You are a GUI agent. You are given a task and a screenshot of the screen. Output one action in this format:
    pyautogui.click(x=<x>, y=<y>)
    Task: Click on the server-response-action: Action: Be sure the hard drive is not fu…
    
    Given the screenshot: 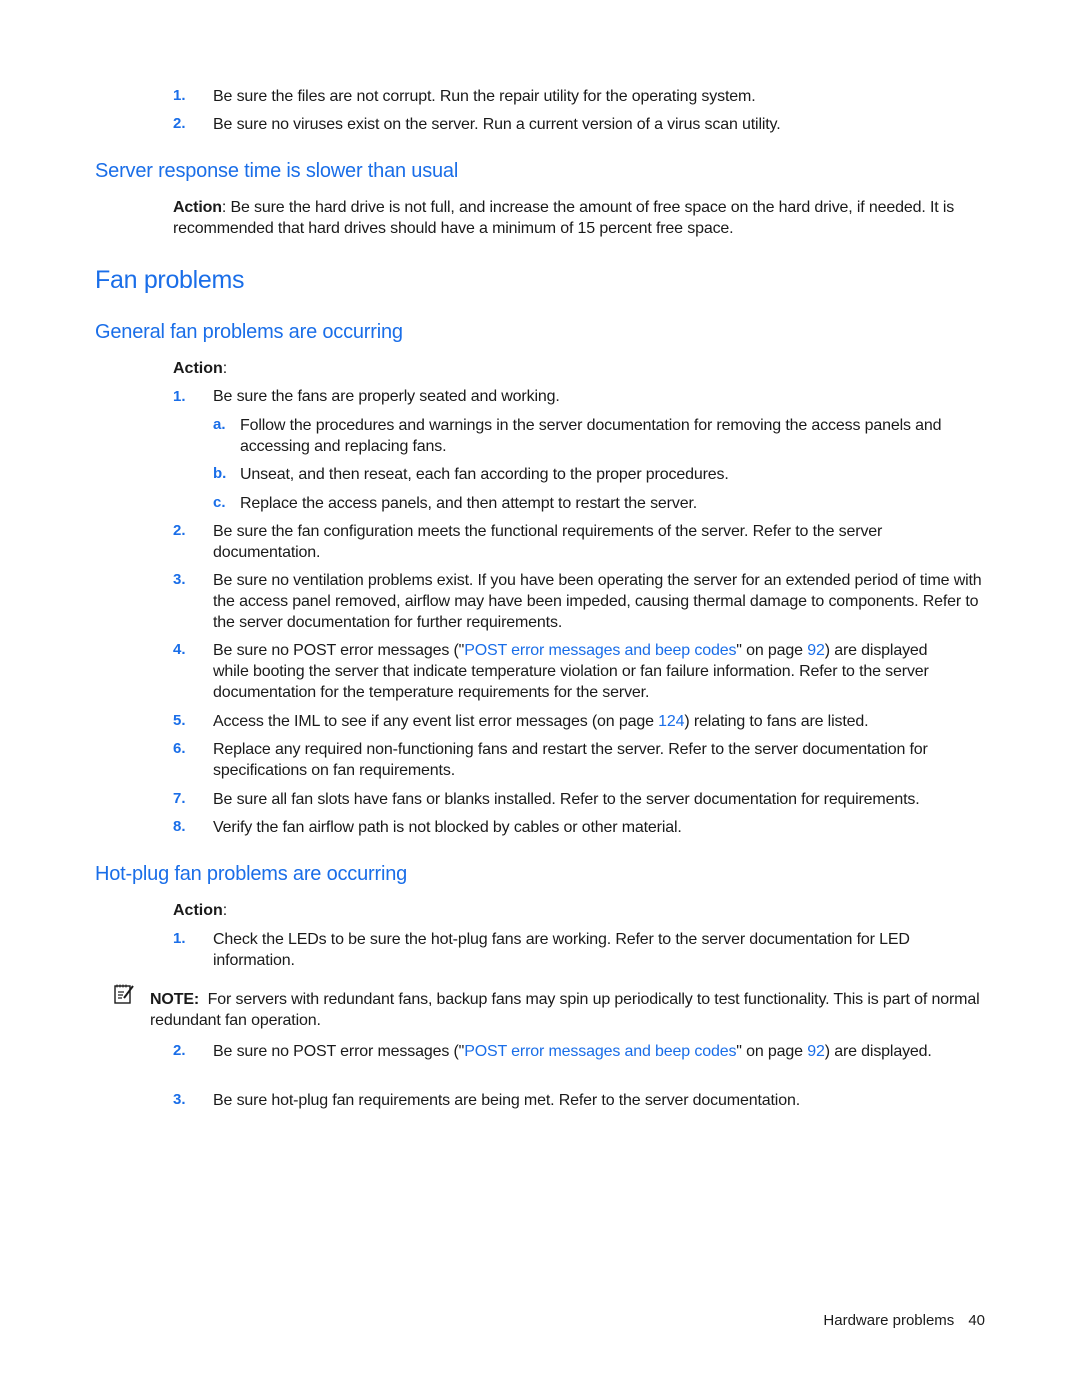 What is the action you would take?
    pyautogui.click(x=573, y=218)
    